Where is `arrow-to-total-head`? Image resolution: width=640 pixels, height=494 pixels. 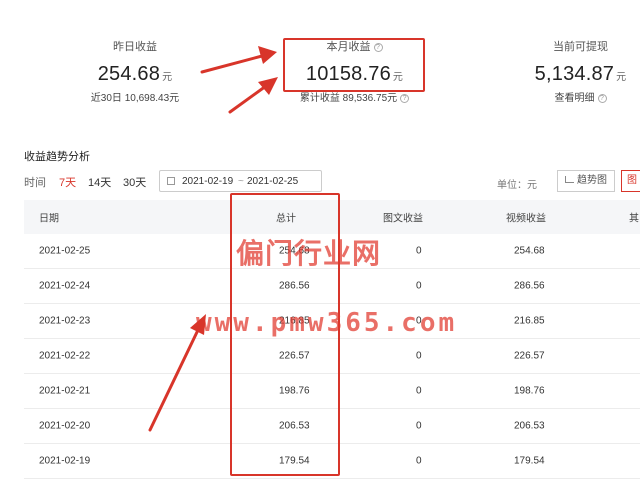 arrow-to-total-head is located at coordinates (198, 324).